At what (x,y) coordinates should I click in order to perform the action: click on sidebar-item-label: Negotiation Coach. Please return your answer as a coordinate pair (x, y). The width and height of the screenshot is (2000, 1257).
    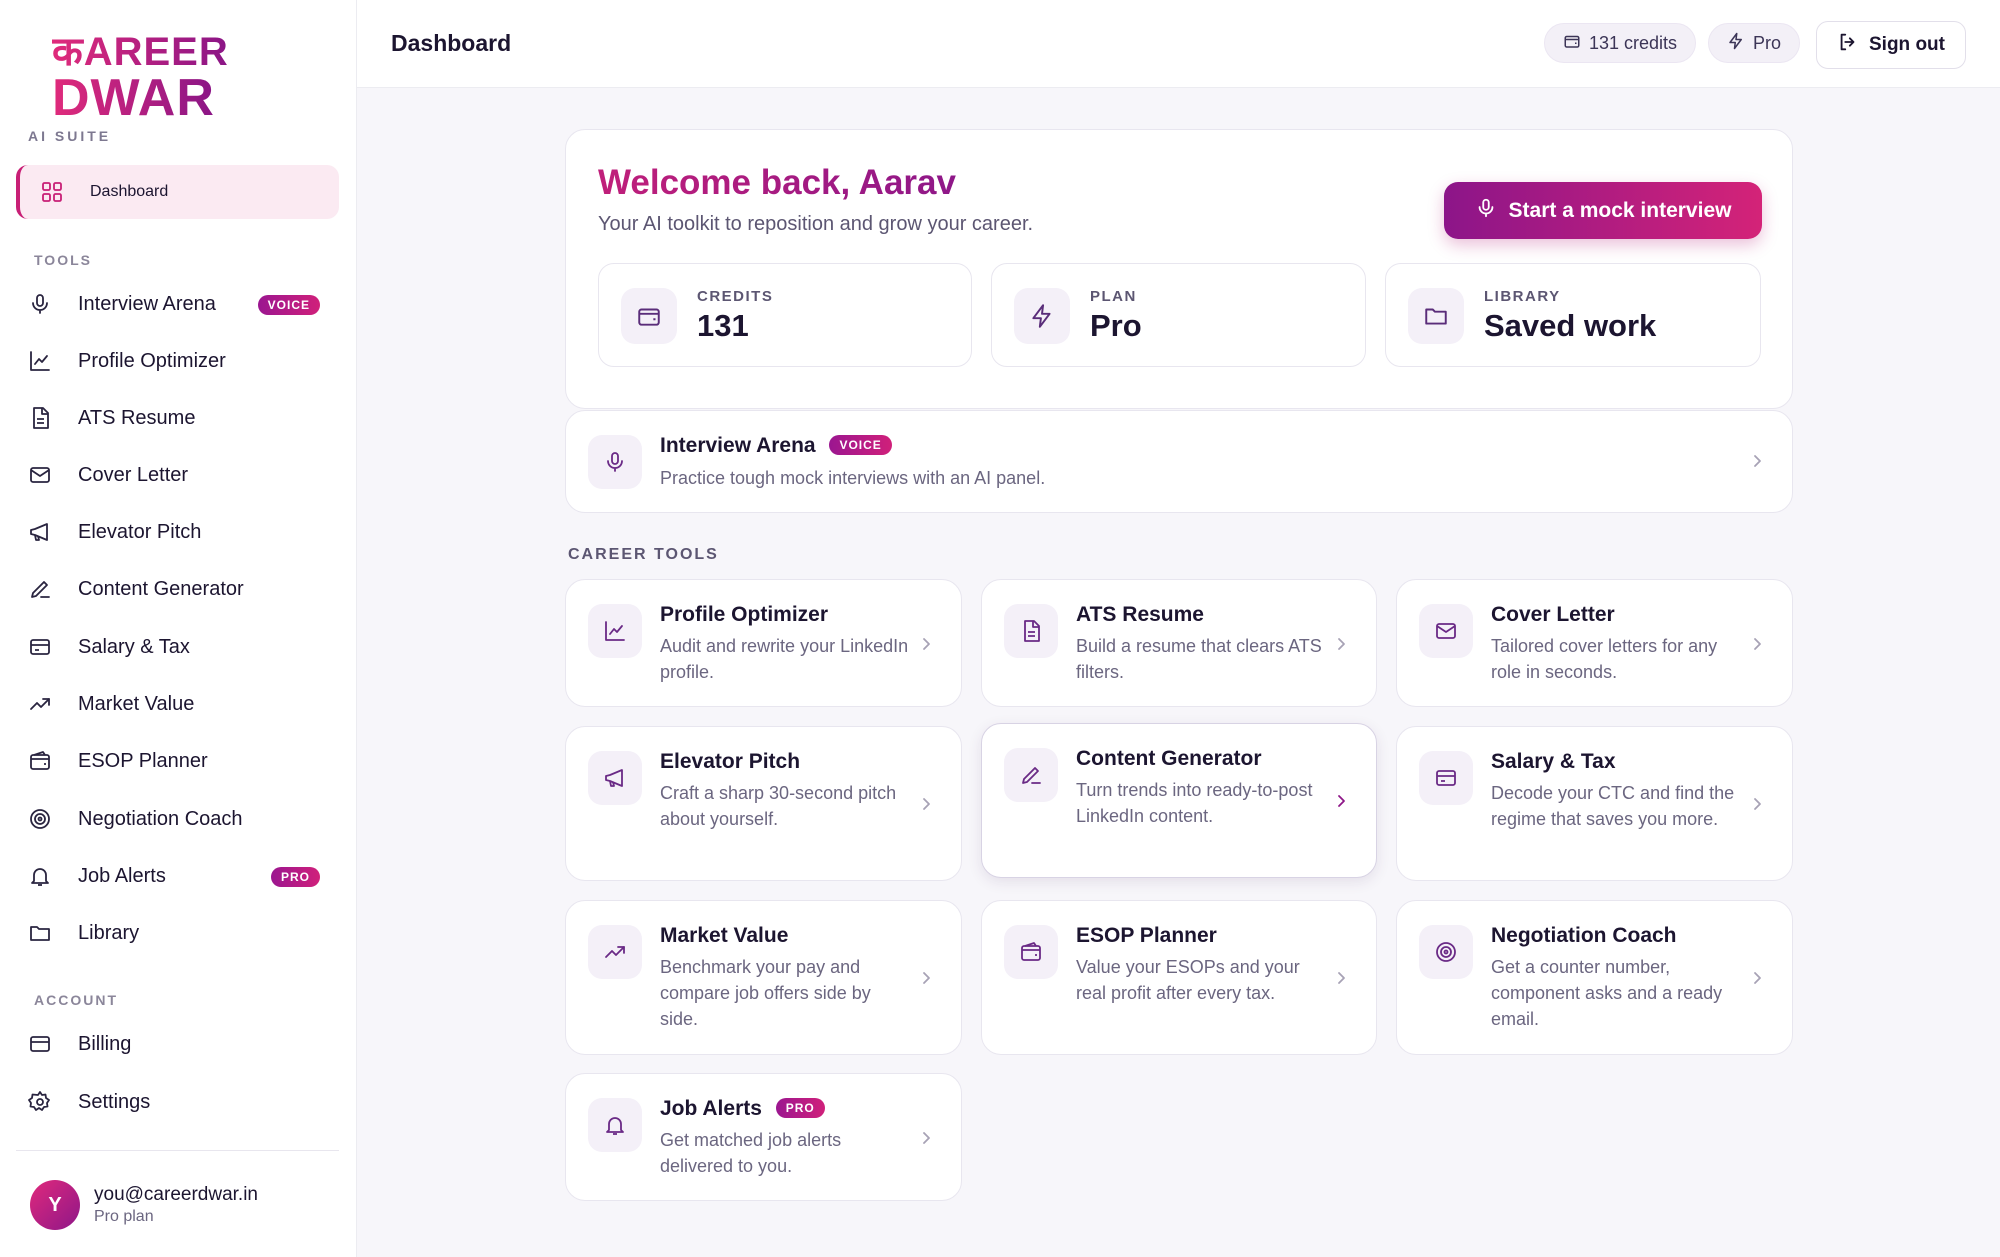
    Looking at the image, I should click on (160, 818).